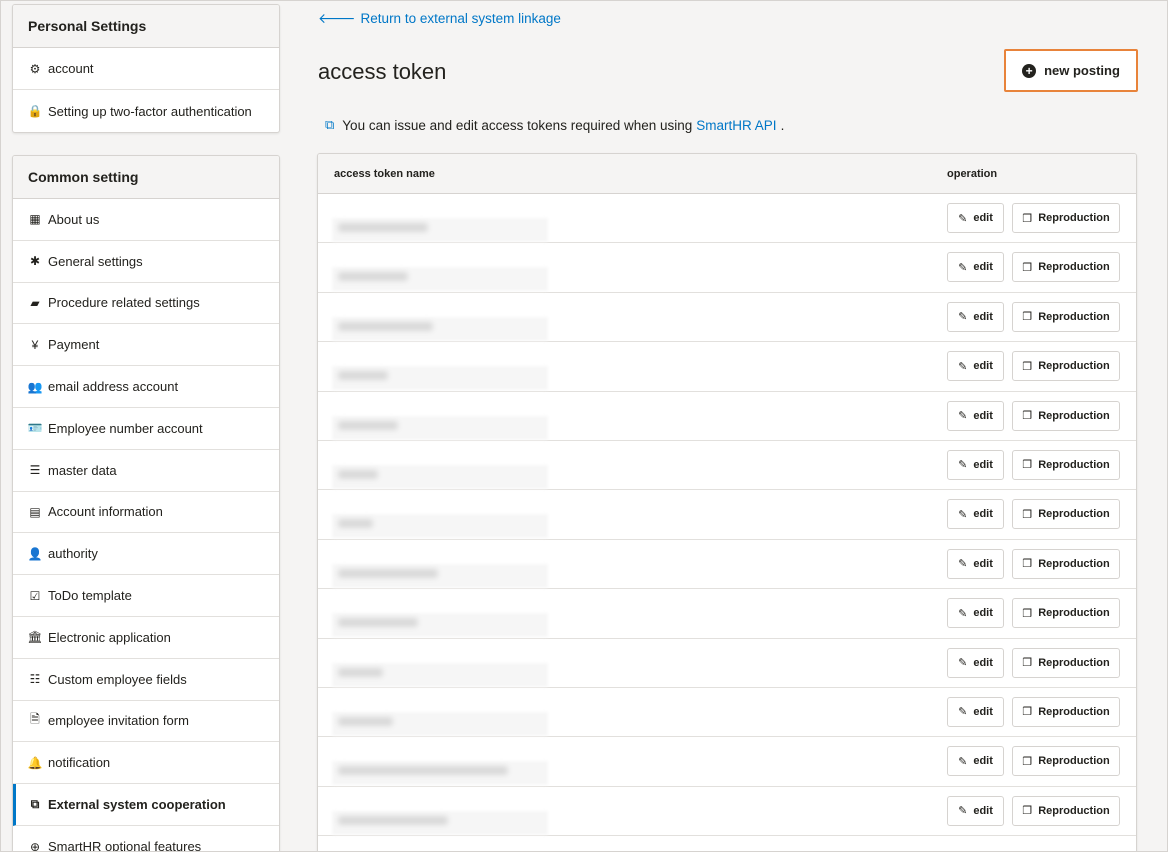 The height and width of the screenshot is (852, 1168). Describe the element at coordinates (146, 722) in the screenshot. I see `sidebar-item-employee-invitation-form: 🗎 employee invitation form` at that location.